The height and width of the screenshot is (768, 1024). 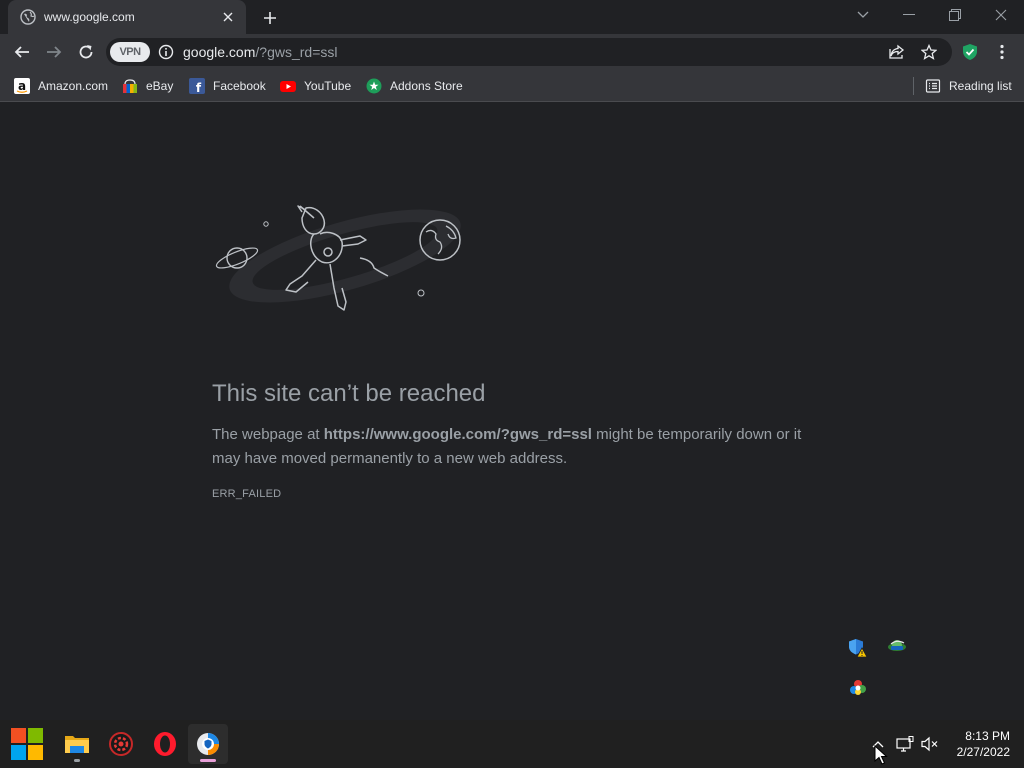 I want to click on tab-search-icon, so click(x=863, y=15).